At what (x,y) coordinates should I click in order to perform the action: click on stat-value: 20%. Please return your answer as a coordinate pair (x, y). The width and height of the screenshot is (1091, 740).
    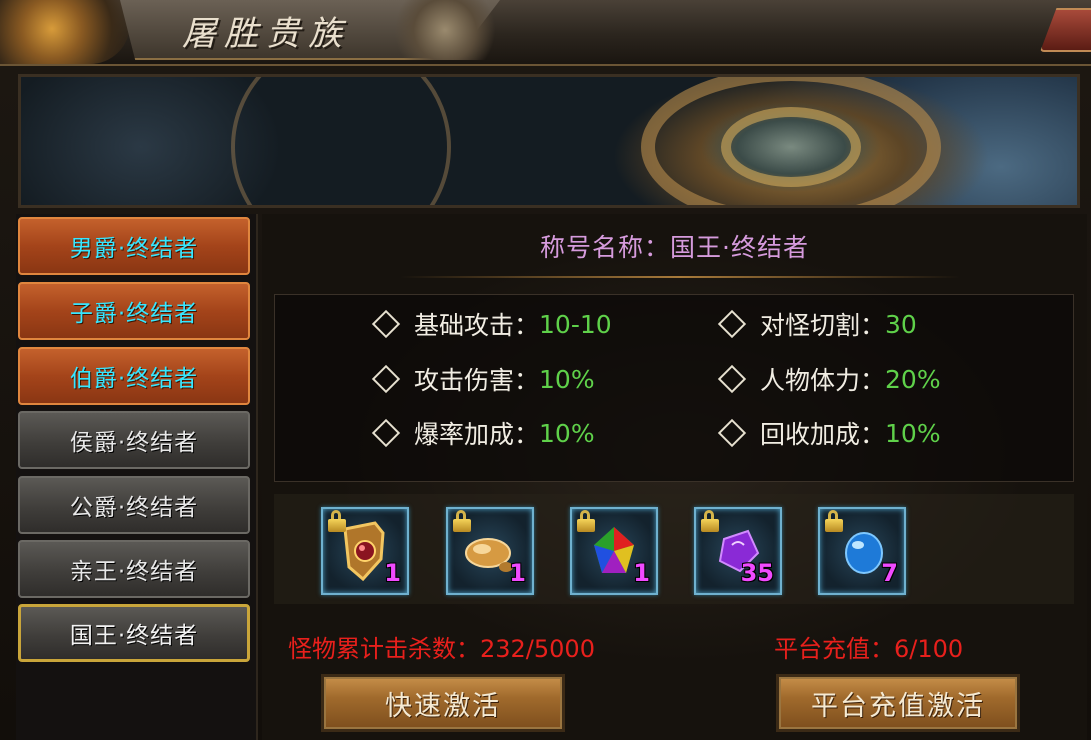
    Looking at the image, I should click on (913, 379).